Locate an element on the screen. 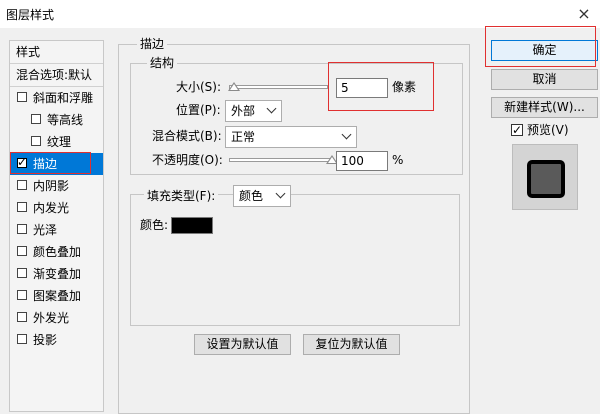  color-swatch is located at coordinates (192, 225).